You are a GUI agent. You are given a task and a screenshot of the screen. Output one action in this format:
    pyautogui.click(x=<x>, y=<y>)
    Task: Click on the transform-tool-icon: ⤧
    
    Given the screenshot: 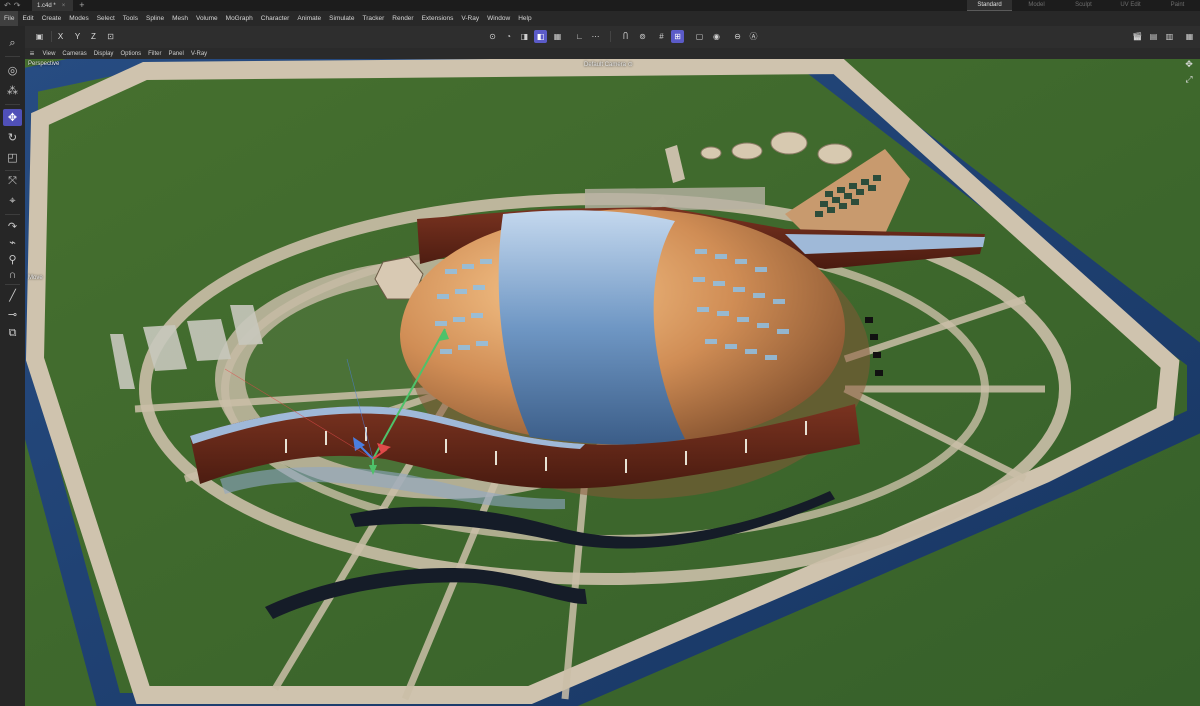 What is the action you would take?
    pyautogui.click(x=12, y=181)
    